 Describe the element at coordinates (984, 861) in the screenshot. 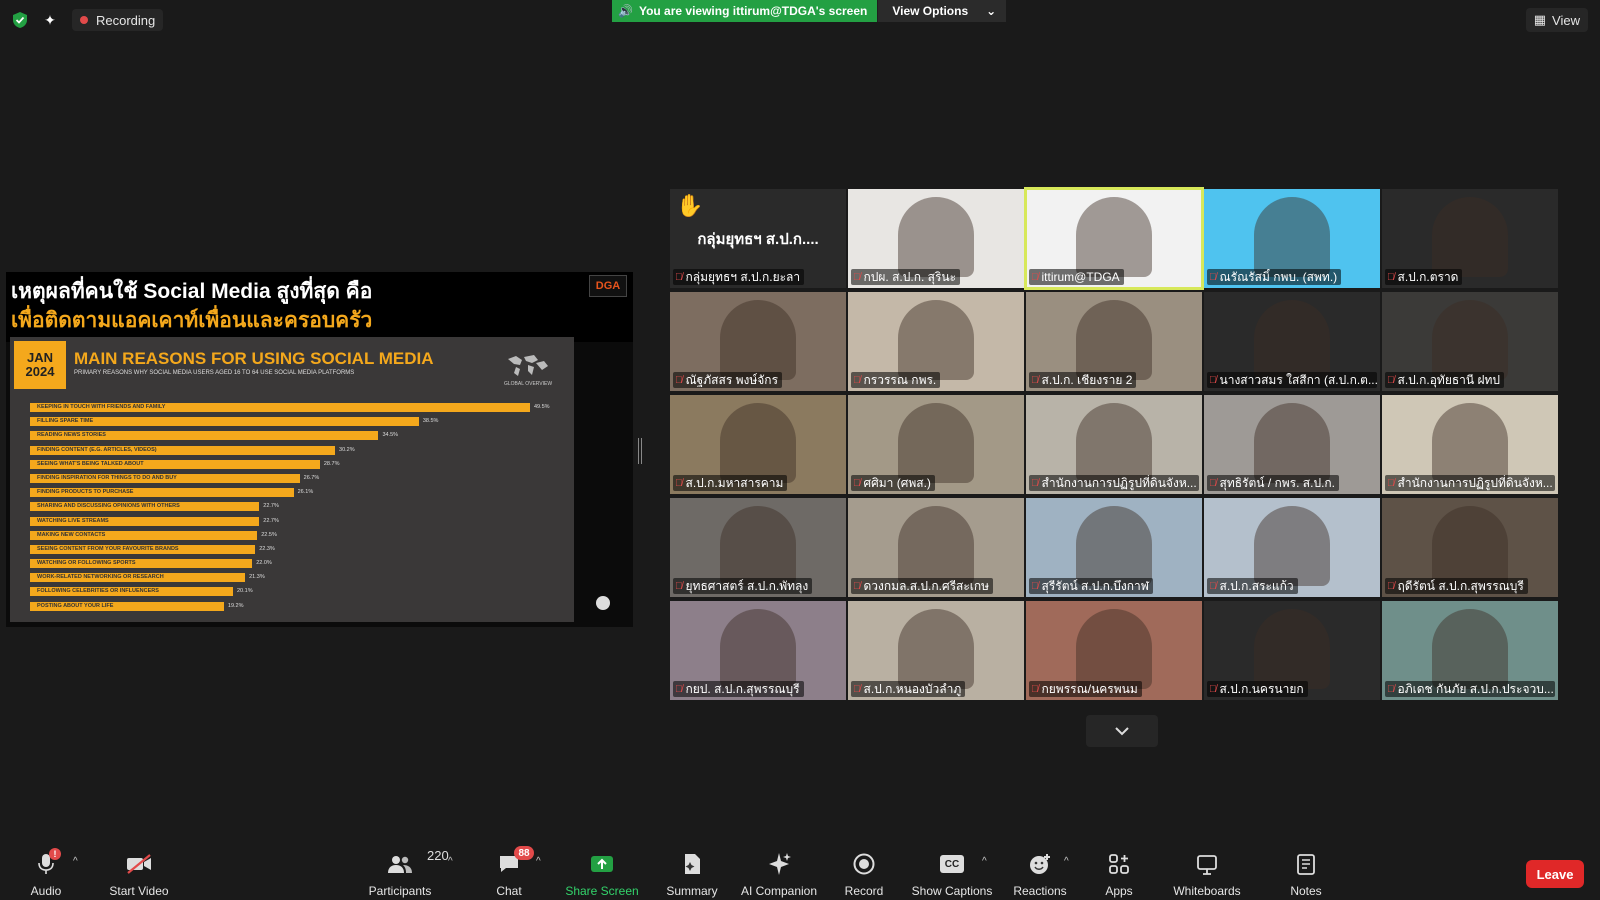

I see `captions-options-caret-icon: ^` at that location.